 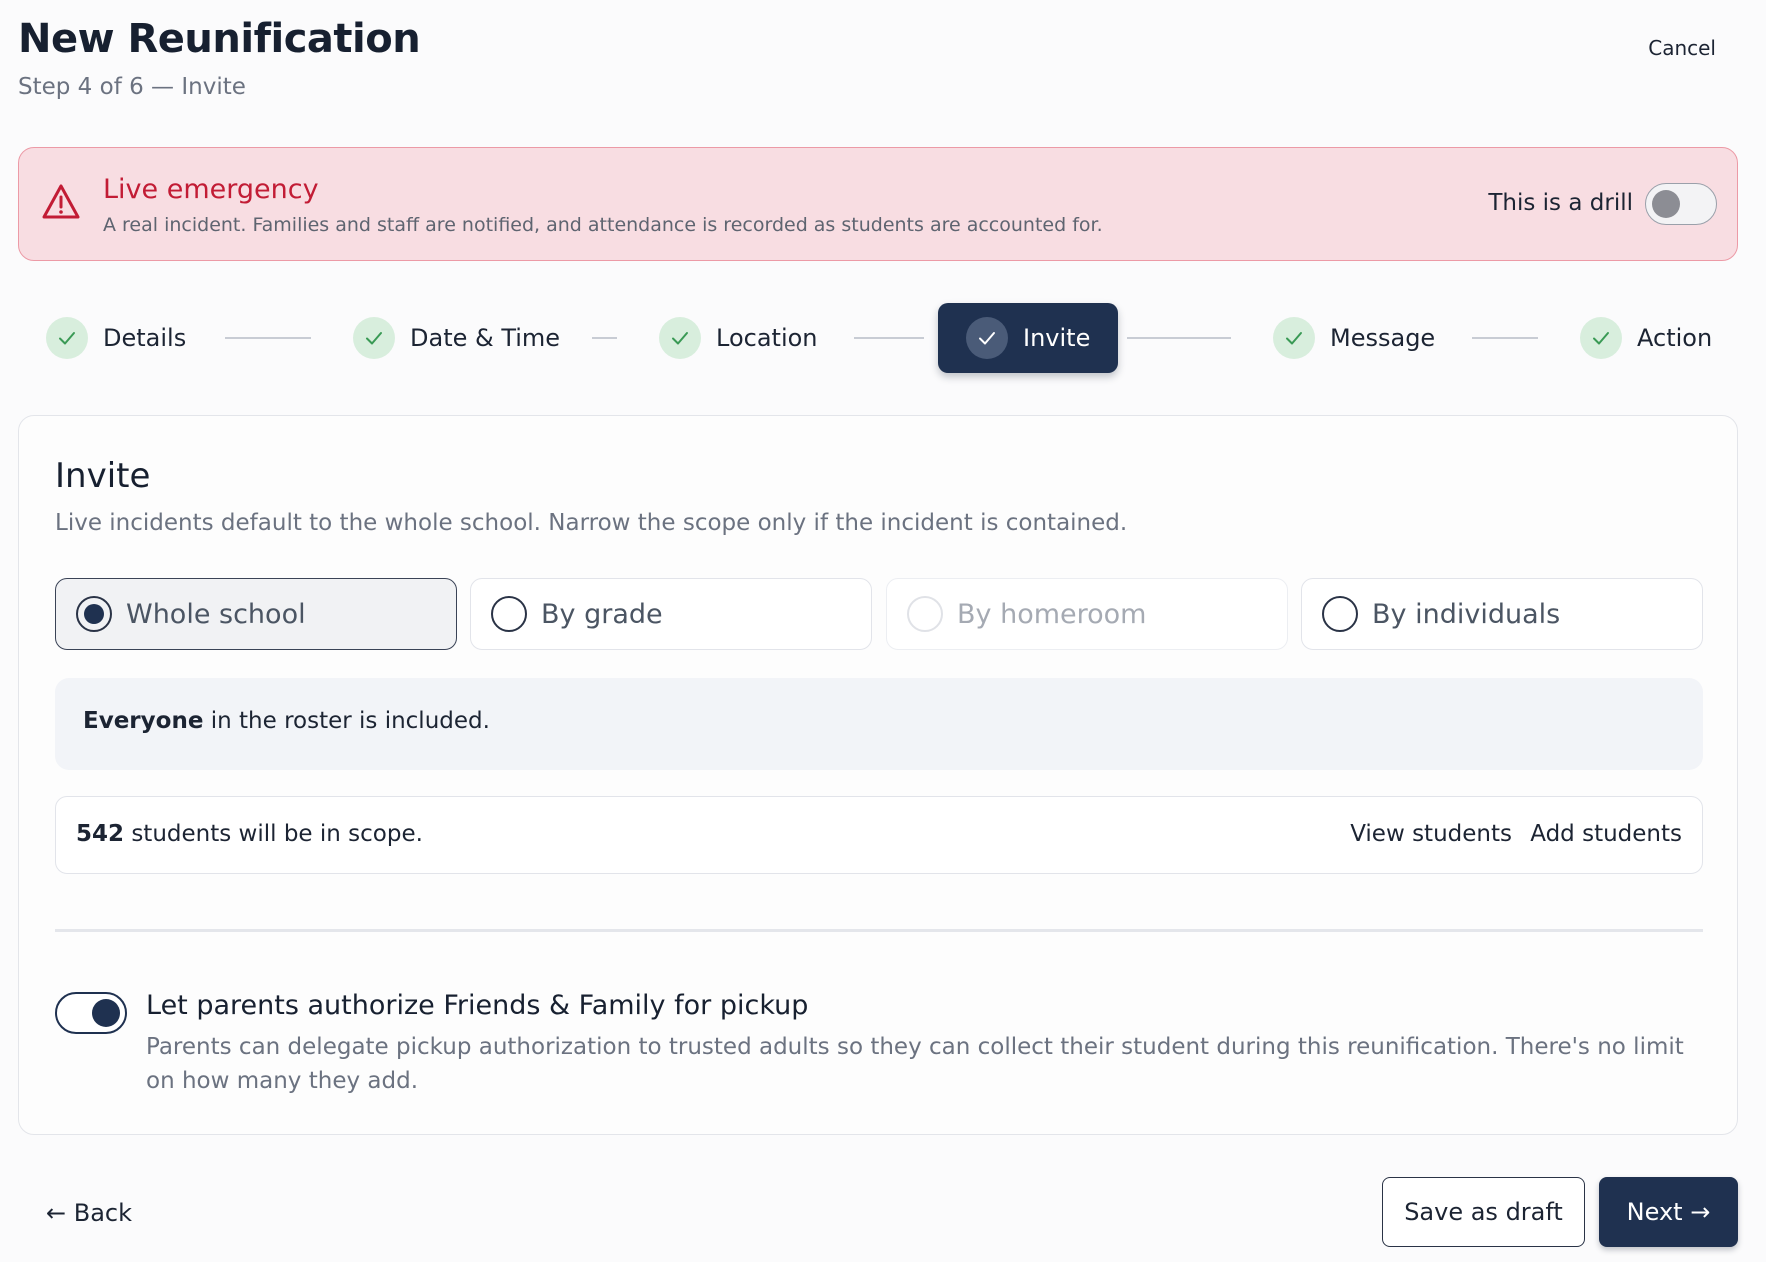 What do you see at coordinates (346, 721) in the screenshot?
I see `scope-info-rest: in the roster is included.` at bounding box center [346, 721].